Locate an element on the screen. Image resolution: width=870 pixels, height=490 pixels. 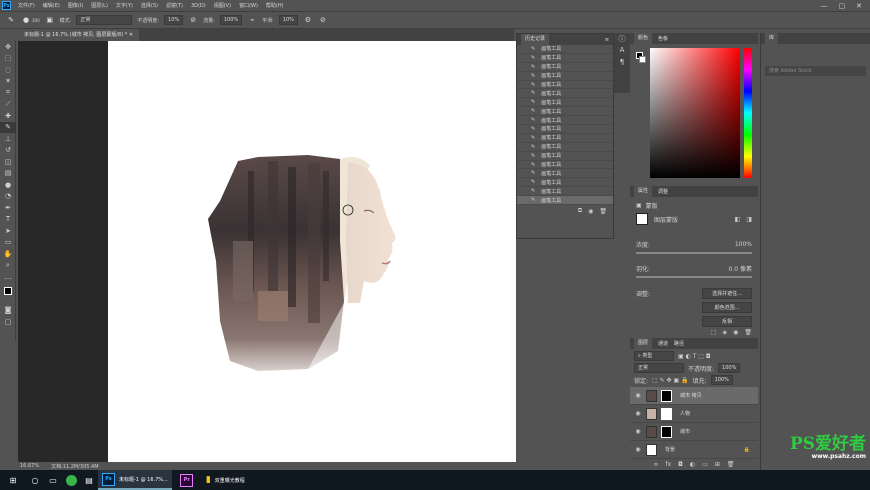
layer-row: ◉ 人物 is located at coordinates (694, 414).